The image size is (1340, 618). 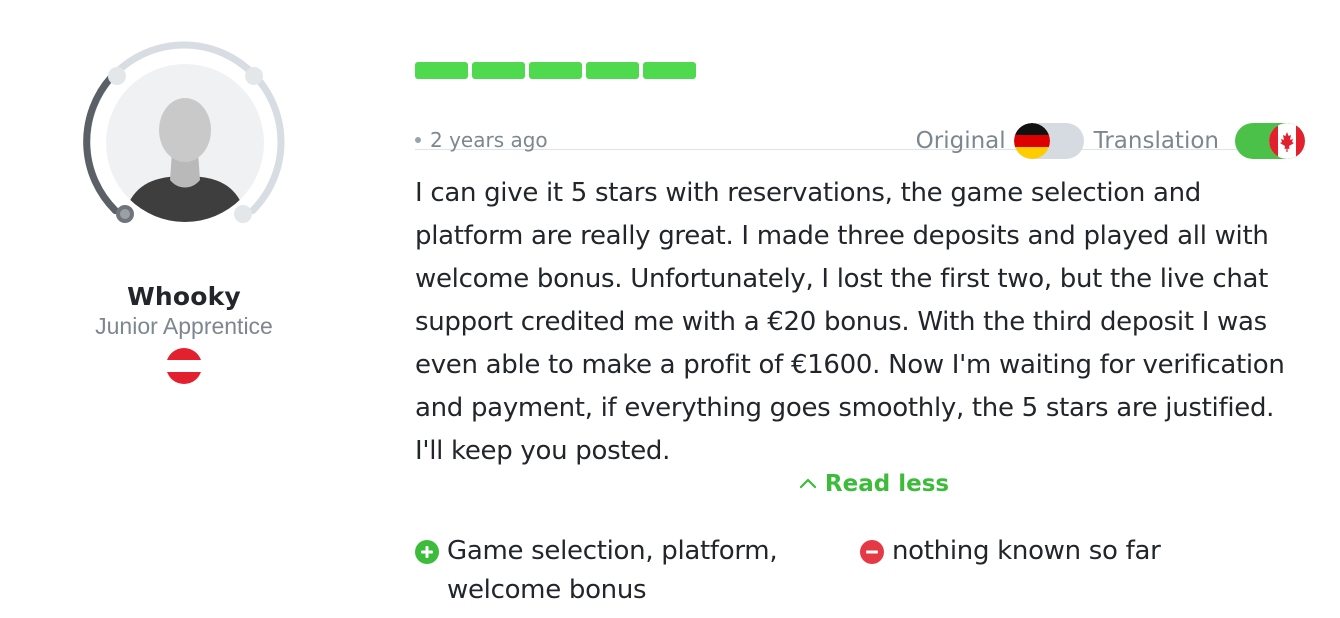 I want to click on review-meta: 2 years ago Original Translation, so click(x=860, y=119).